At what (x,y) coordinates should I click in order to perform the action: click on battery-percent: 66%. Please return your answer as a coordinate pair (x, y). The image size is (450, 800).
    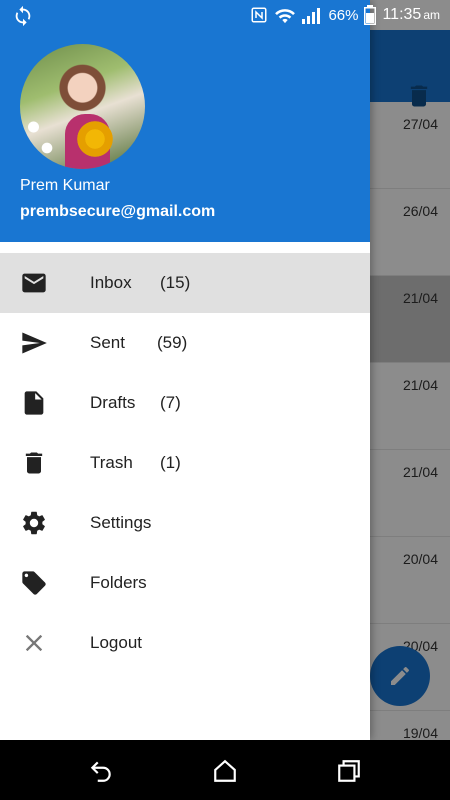
    Looking at the image, I should click on (343, 15).